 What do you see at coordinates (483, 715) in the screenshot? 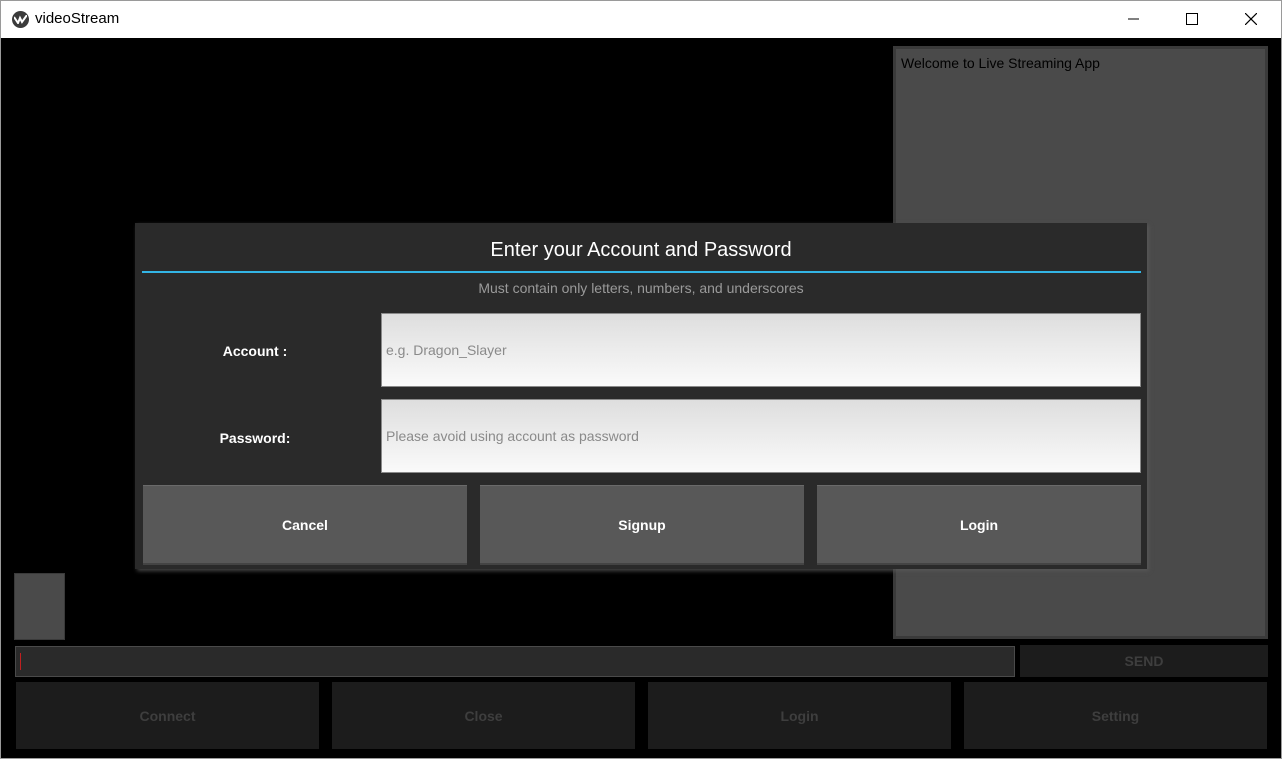
I see `close-stream-button: Close` at bounding box center [483, 715].